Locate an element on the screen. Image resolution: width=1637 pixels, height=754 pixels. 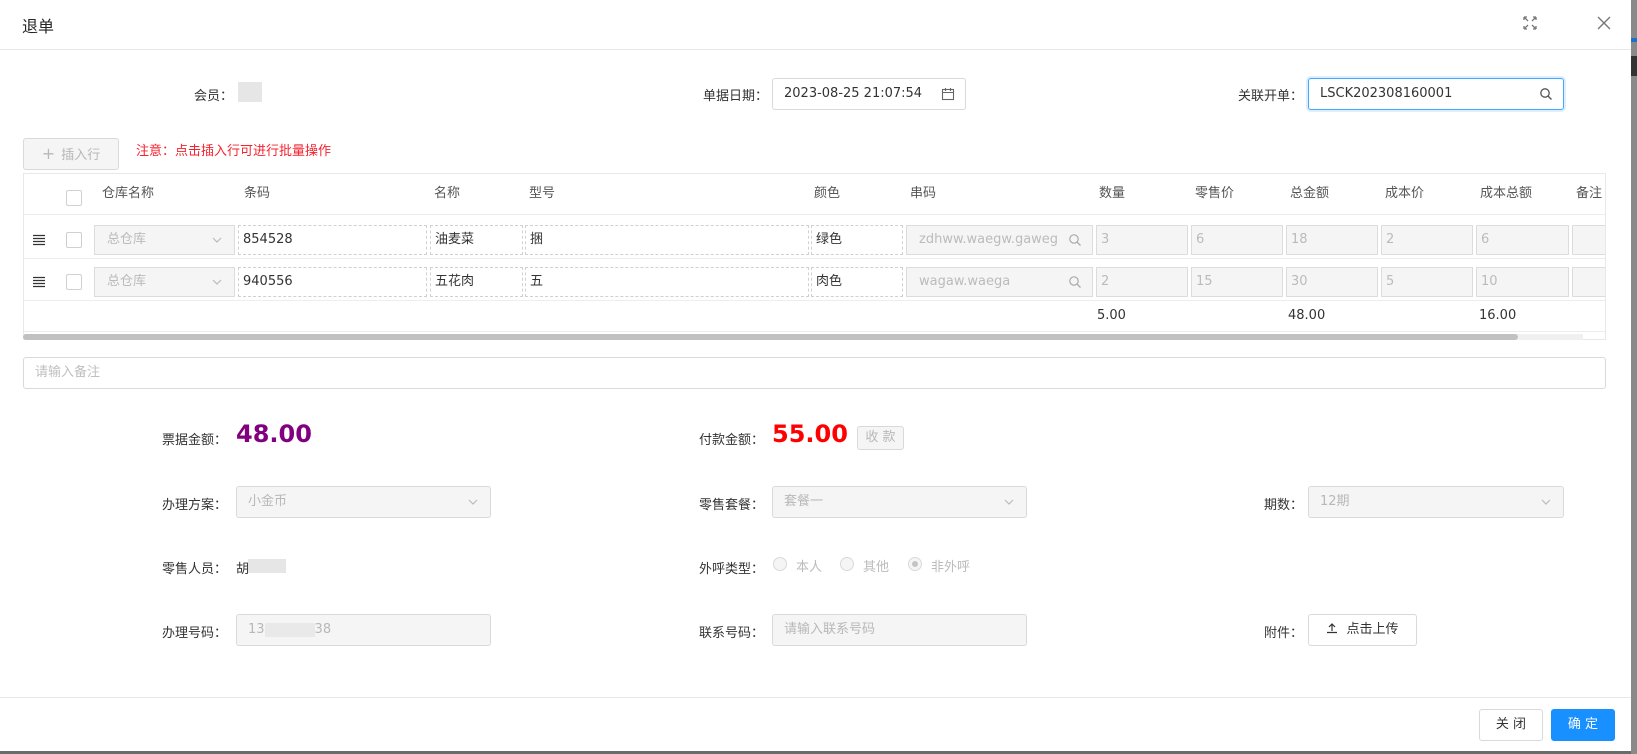
handle-number-label: 办理号码： is located at coordinates (195, 633).